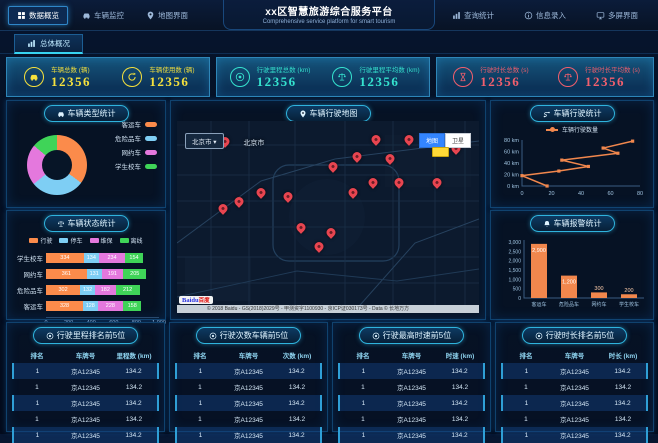 The image size is (658, 443). Describe the element at coordinates (132, 77) in the screenshot. I see `refresh-icon` at that location.